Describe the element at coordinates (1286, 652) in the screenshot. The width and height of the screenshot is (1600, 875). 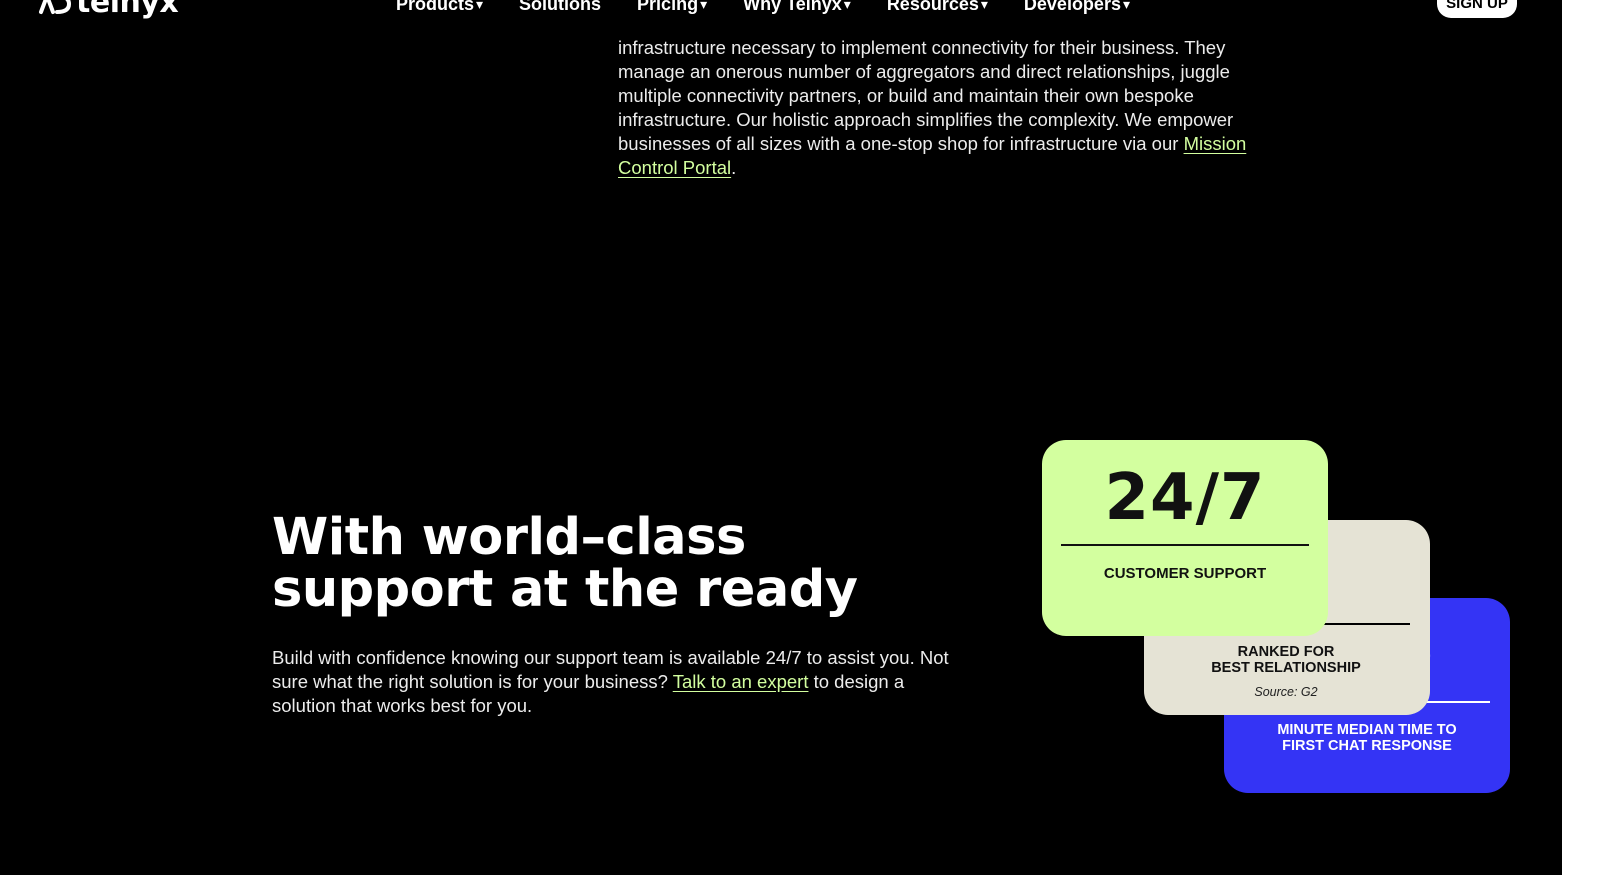
I see `ranking-label-line1: RANKED FOR` at that location.